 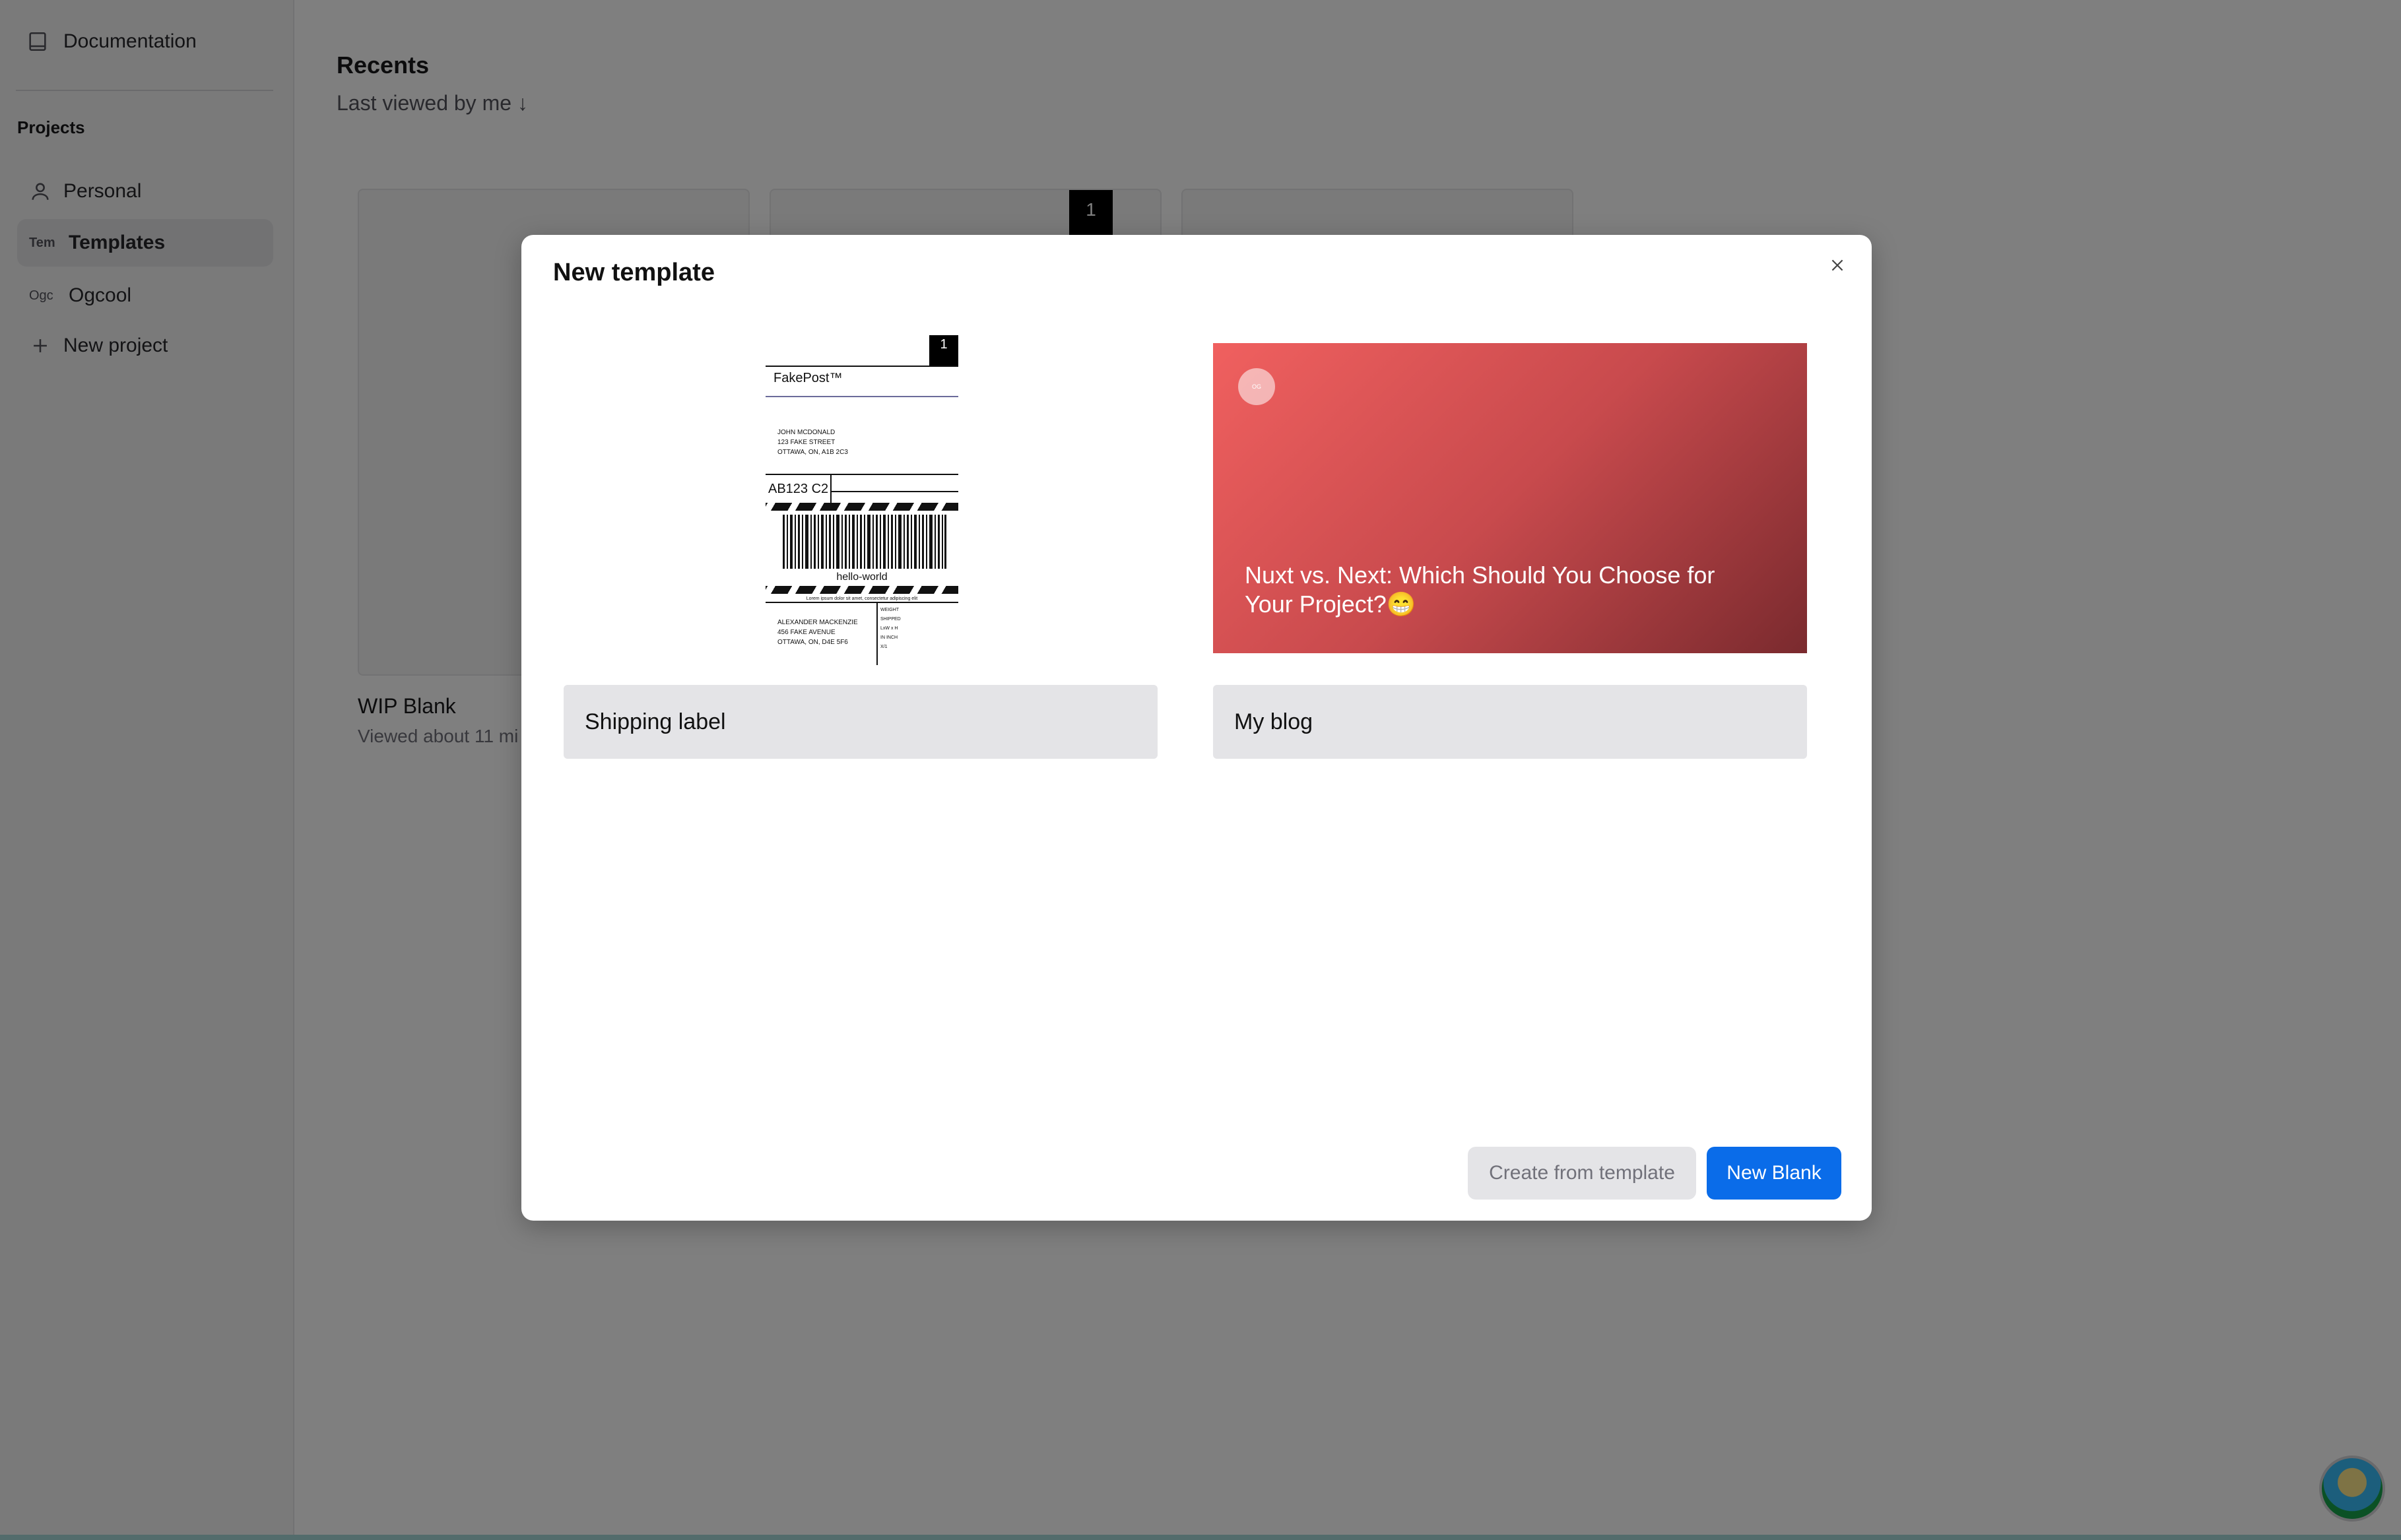 I want to click on barcode-text: hello-world, so click(x=862, y=577).